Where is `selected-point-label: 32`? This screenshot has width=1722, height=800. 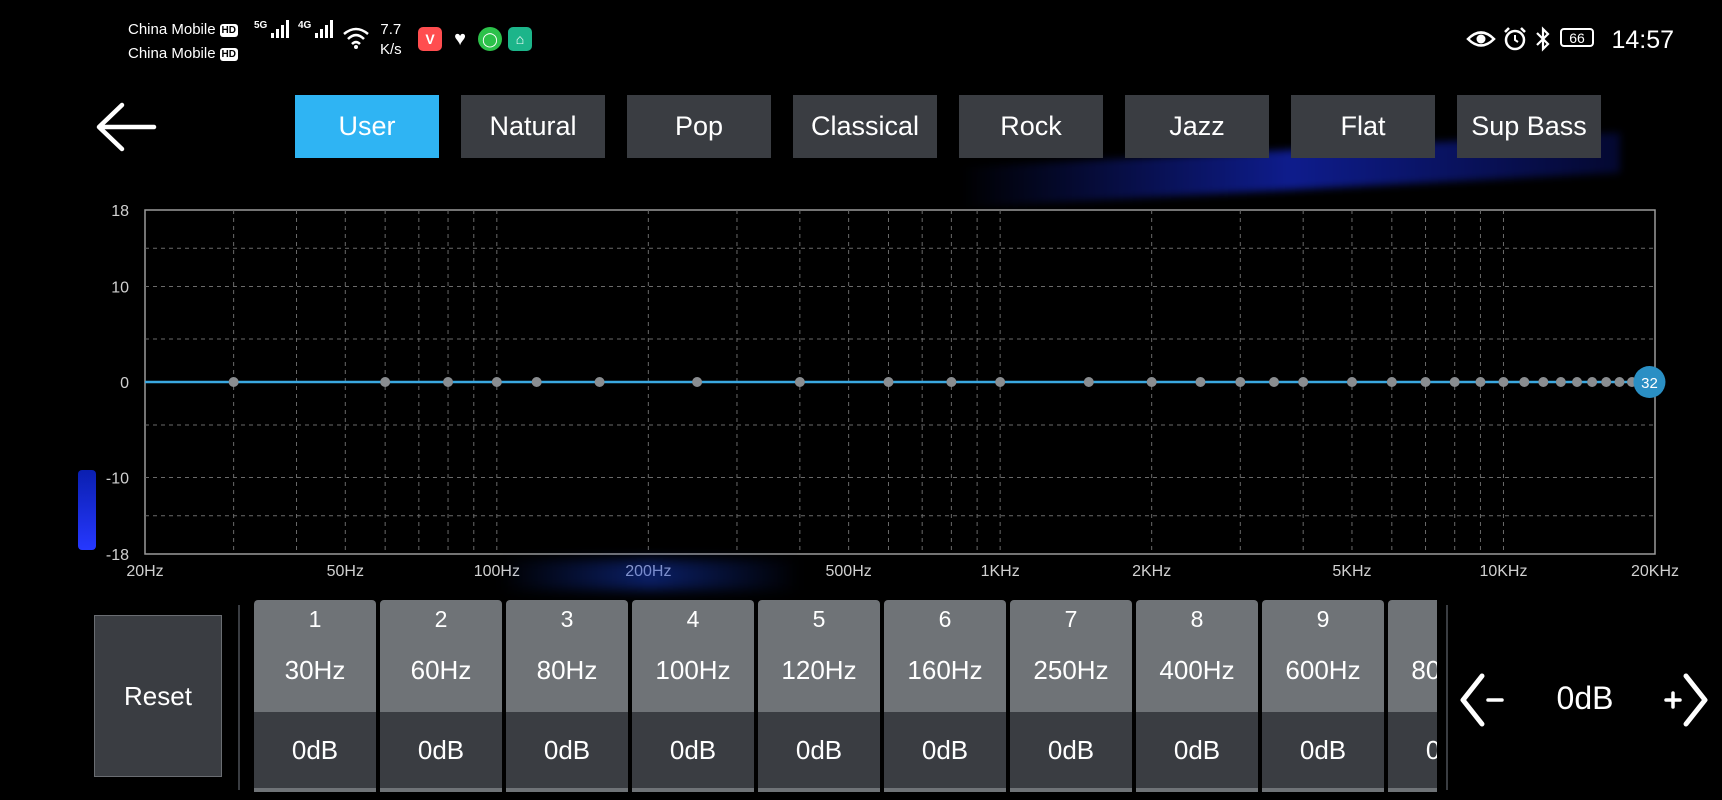 selected-point-label: 32 is located at coordinates (1649, 383).